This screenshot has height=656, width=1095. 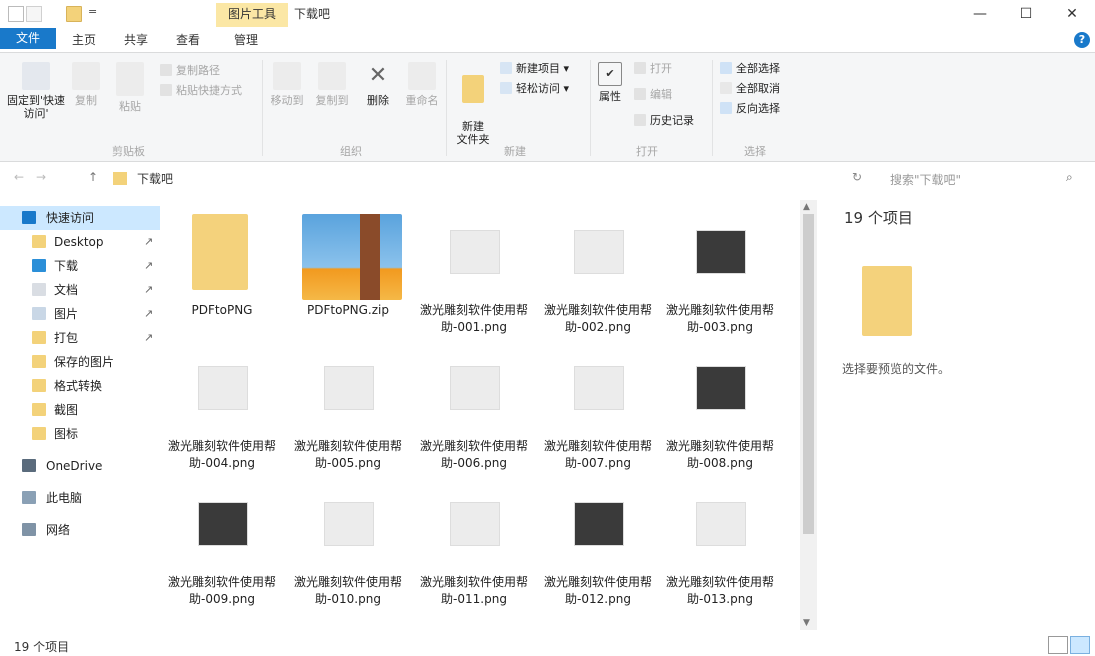 What do you see at coordinates (155, 178) in the screenshot?
I see `current-path: 下载吧` at bounding box center [155, 178].